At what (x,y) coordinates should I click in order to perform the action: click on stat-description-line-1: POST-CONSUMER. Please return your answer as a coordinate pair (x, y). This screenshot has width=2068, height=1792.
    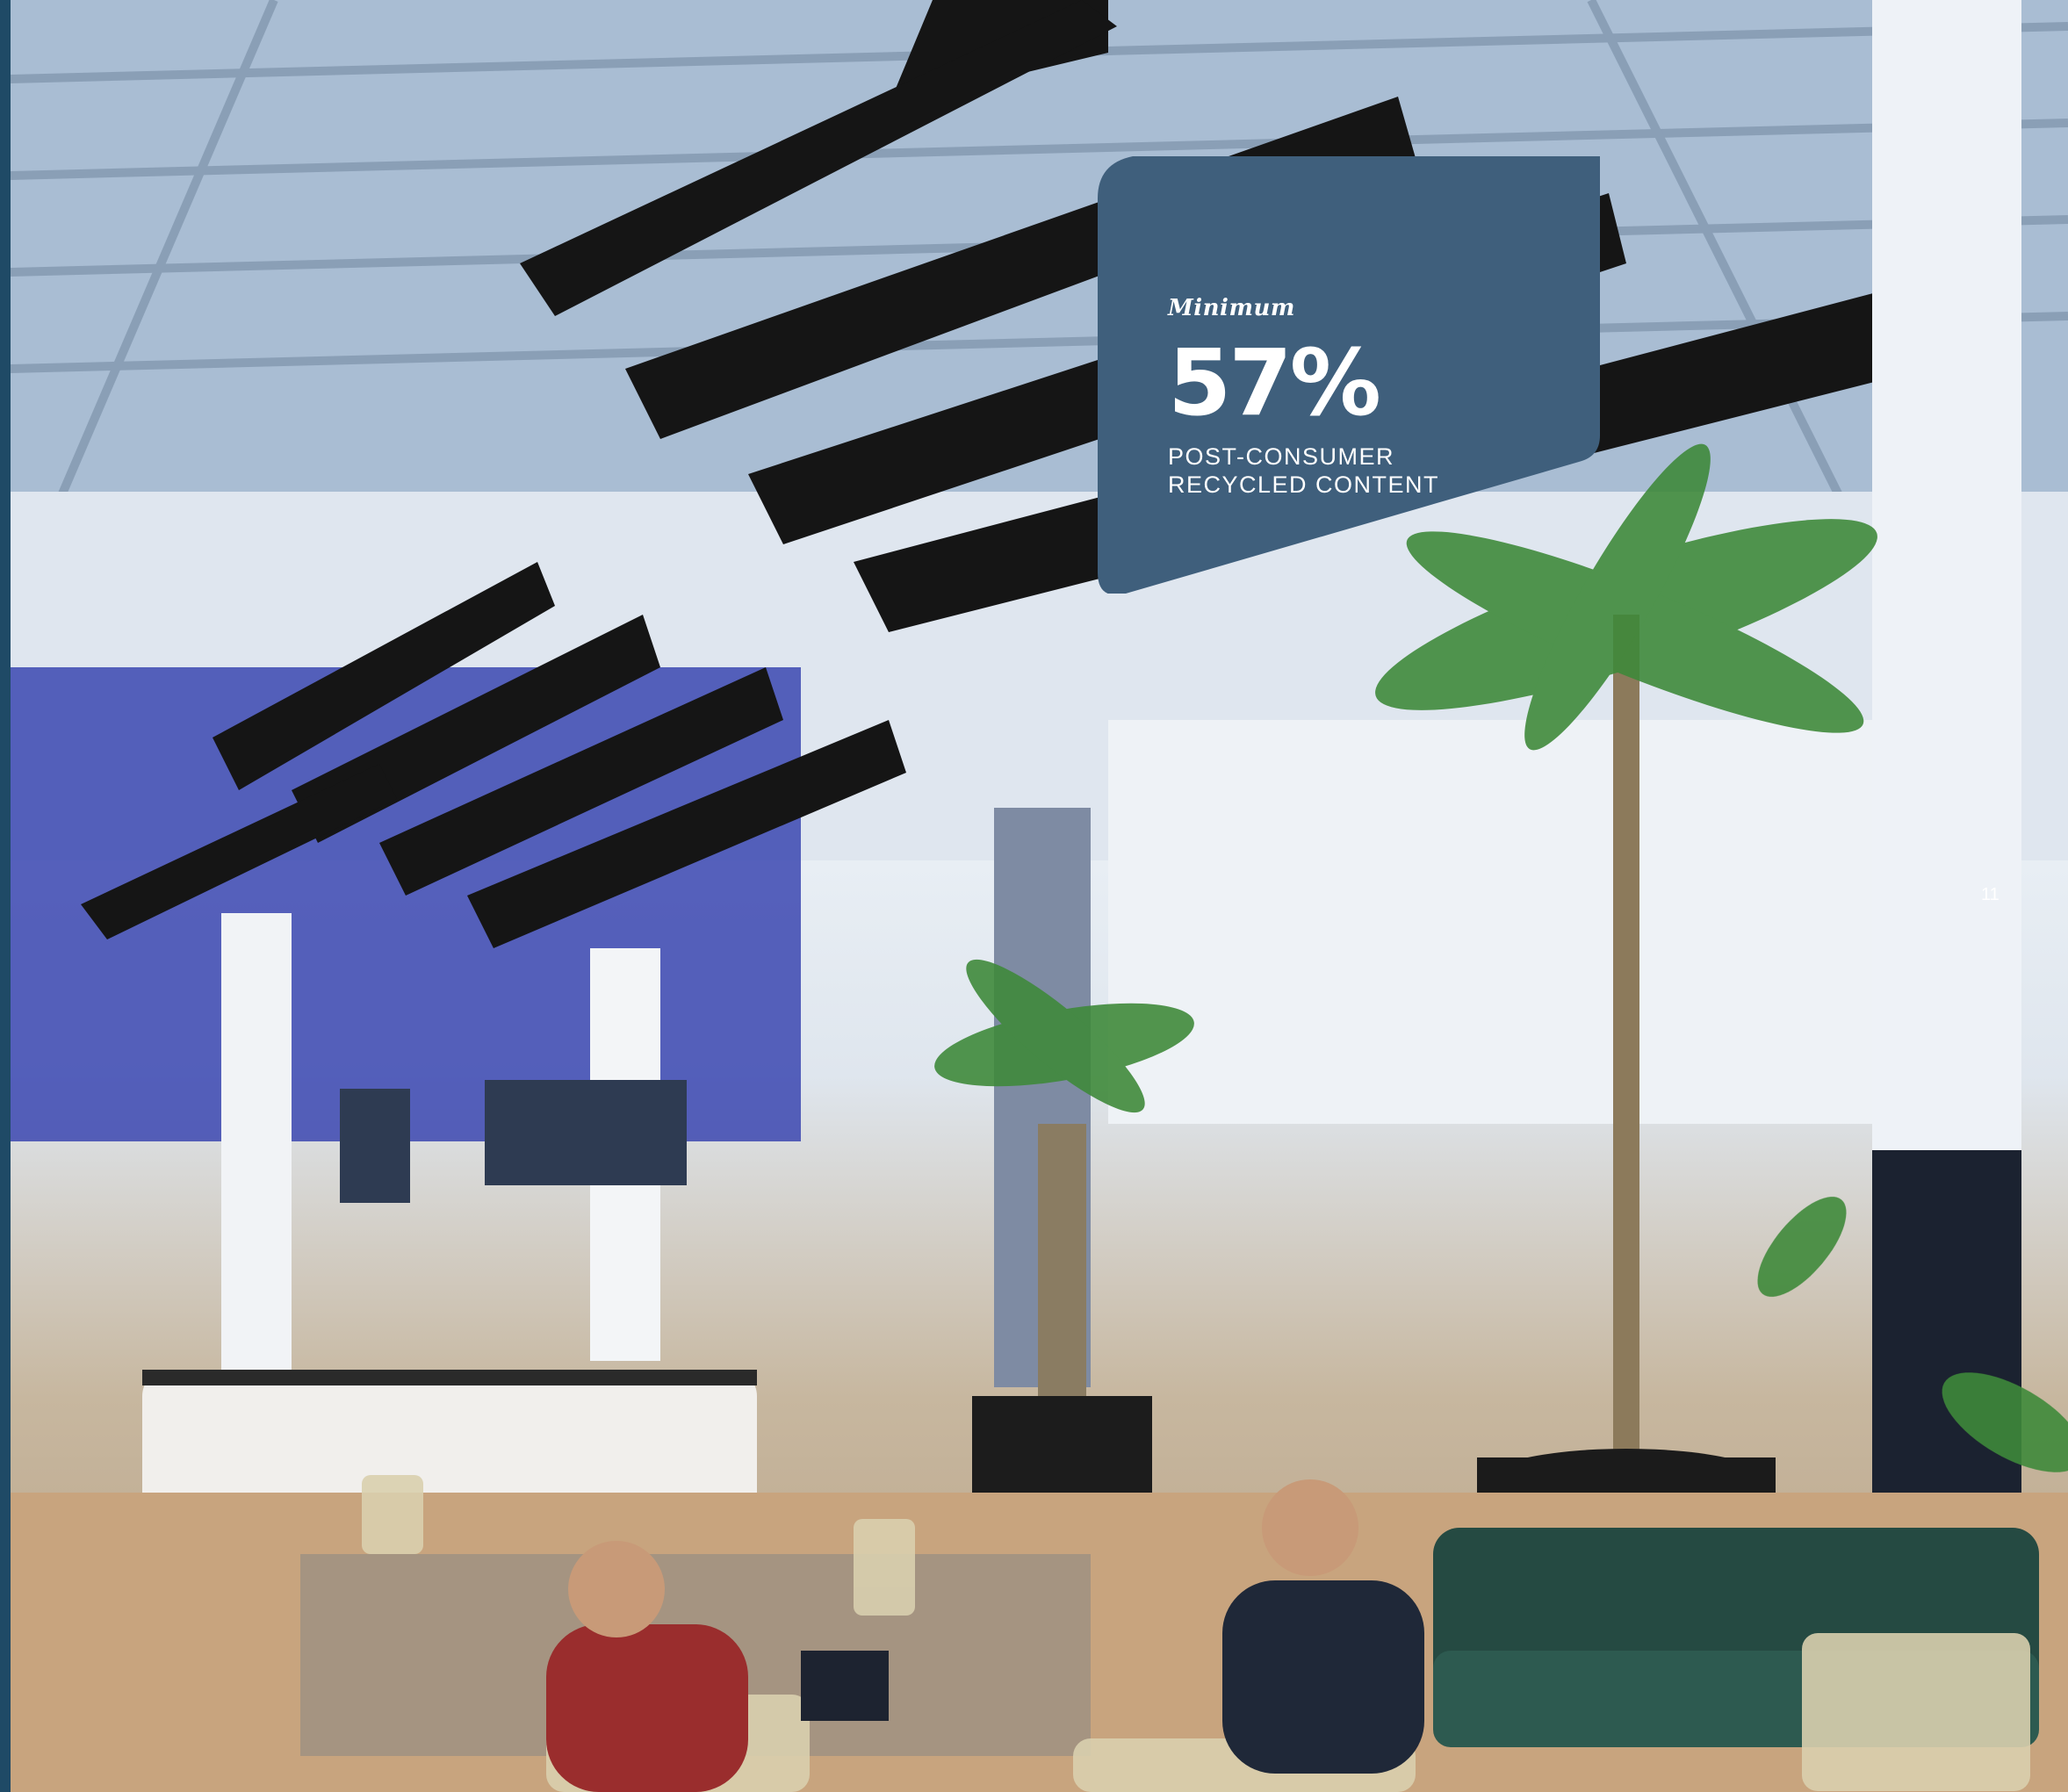
    Looking at the image, I should click on (1281, 456).